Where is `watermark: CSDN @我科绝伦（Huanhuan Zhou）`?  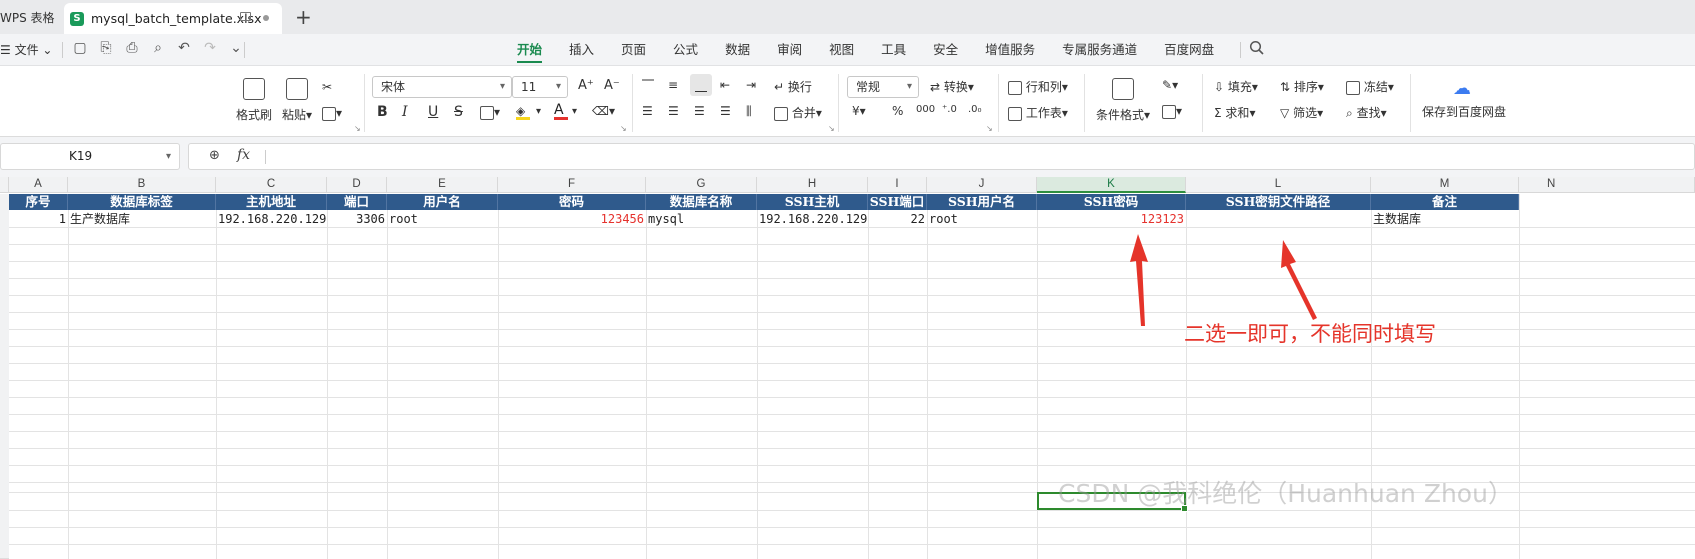 watermark: CSDN @我科绝伦（Huanhuan Zhou） is located at coordinates (1285, 493).